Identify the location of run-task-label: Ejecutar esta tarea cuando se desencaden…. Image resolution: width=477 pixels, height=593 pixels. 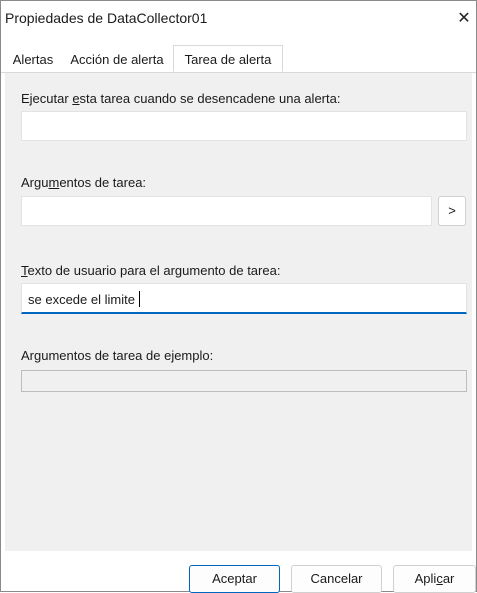
(181, 98).